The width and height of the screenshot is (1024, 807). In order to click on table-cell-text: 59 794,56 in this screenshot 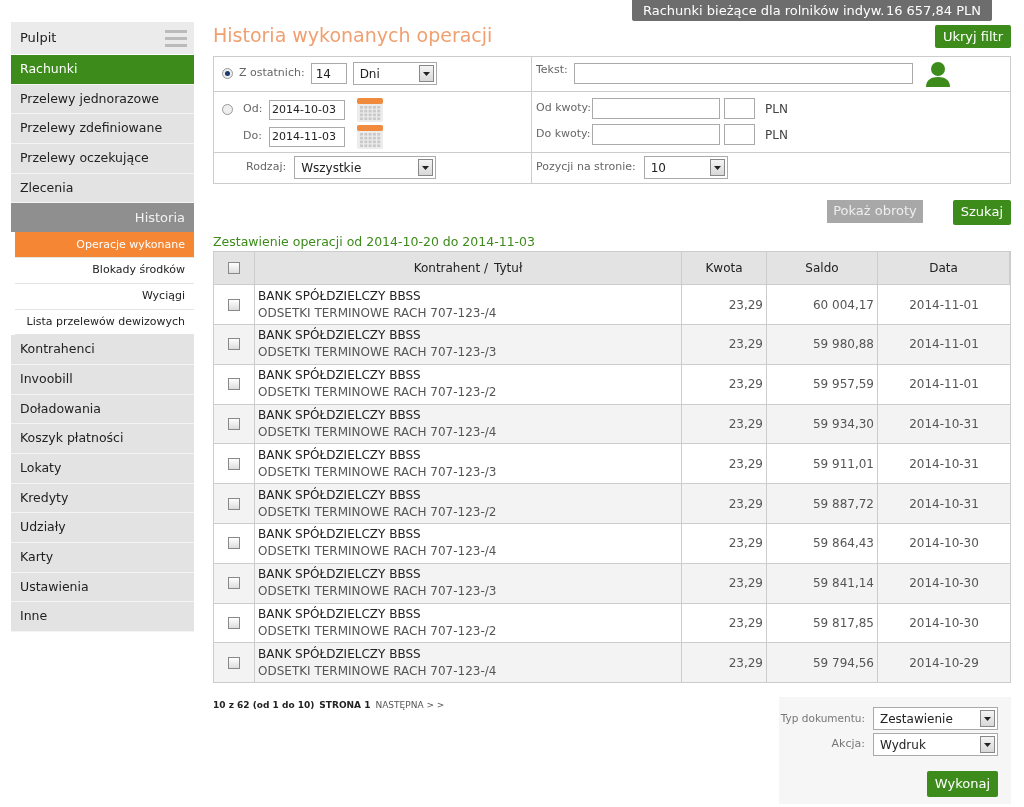, I will do `click(843, 663)`.